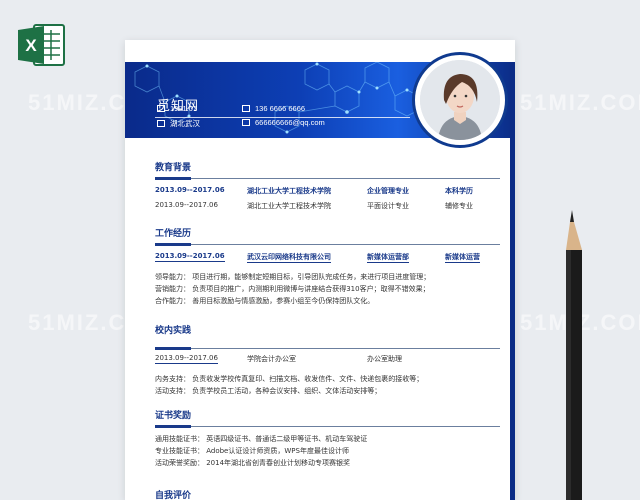 Image resolution: width=640 pixels, height=500 pixels. I want to click on campus-role: 办公室助理, so click(384, 359).